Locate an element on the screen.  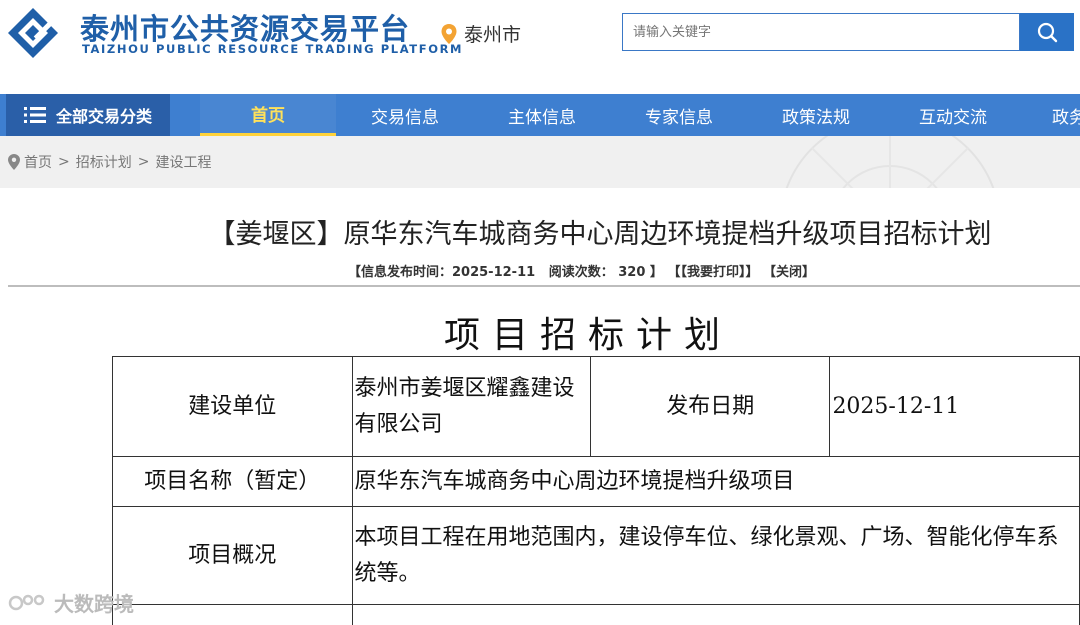
close-link: 【关闭】 is located at coordinates (789, 272).